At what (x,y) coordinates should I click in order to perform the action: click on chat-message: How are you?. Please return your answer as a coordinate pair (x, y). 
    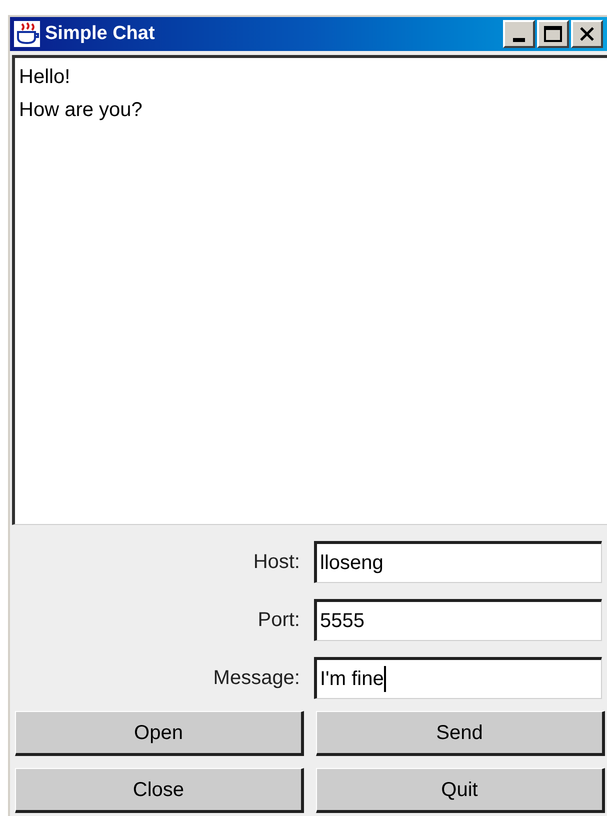
    Looking at the image, I should click on (81, 110).